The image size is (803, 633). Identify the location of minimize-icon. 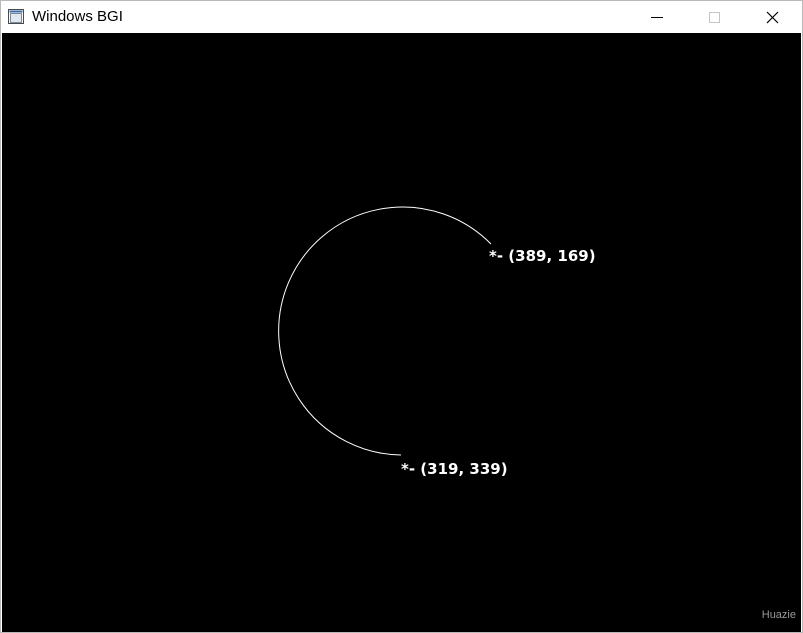
(657, 17).